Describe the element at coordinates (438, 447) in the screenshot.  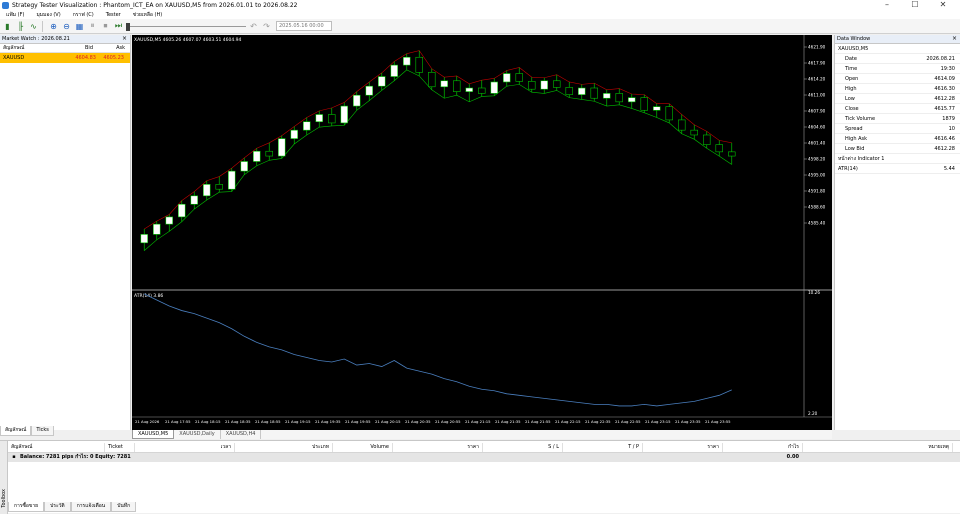
I see `col-price: ราคา` at that location.